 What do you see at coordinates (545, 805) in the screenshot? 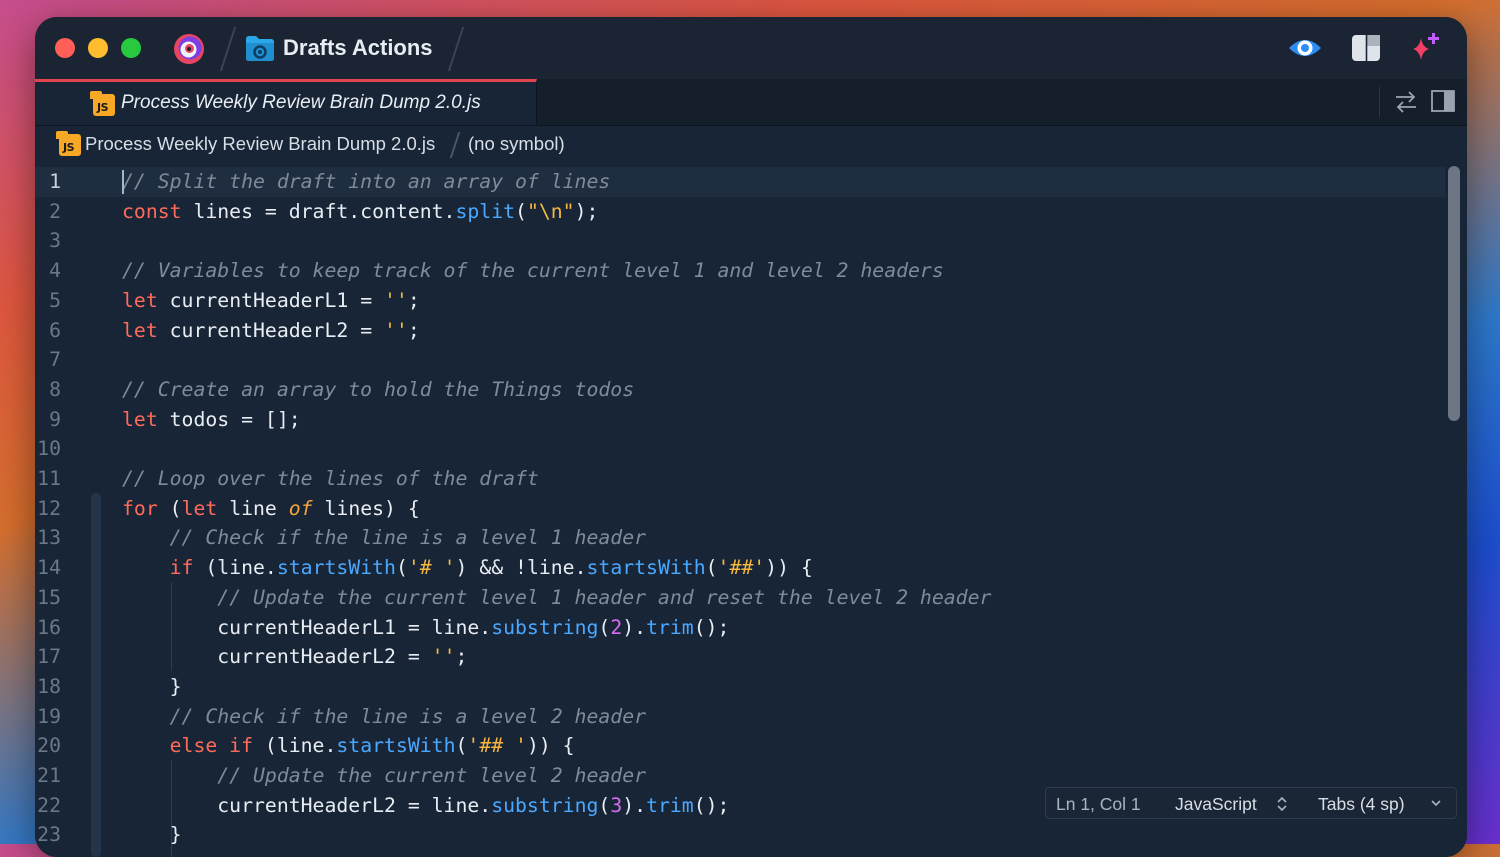
I see `code-token: substring` at bounding box center [545, 805].